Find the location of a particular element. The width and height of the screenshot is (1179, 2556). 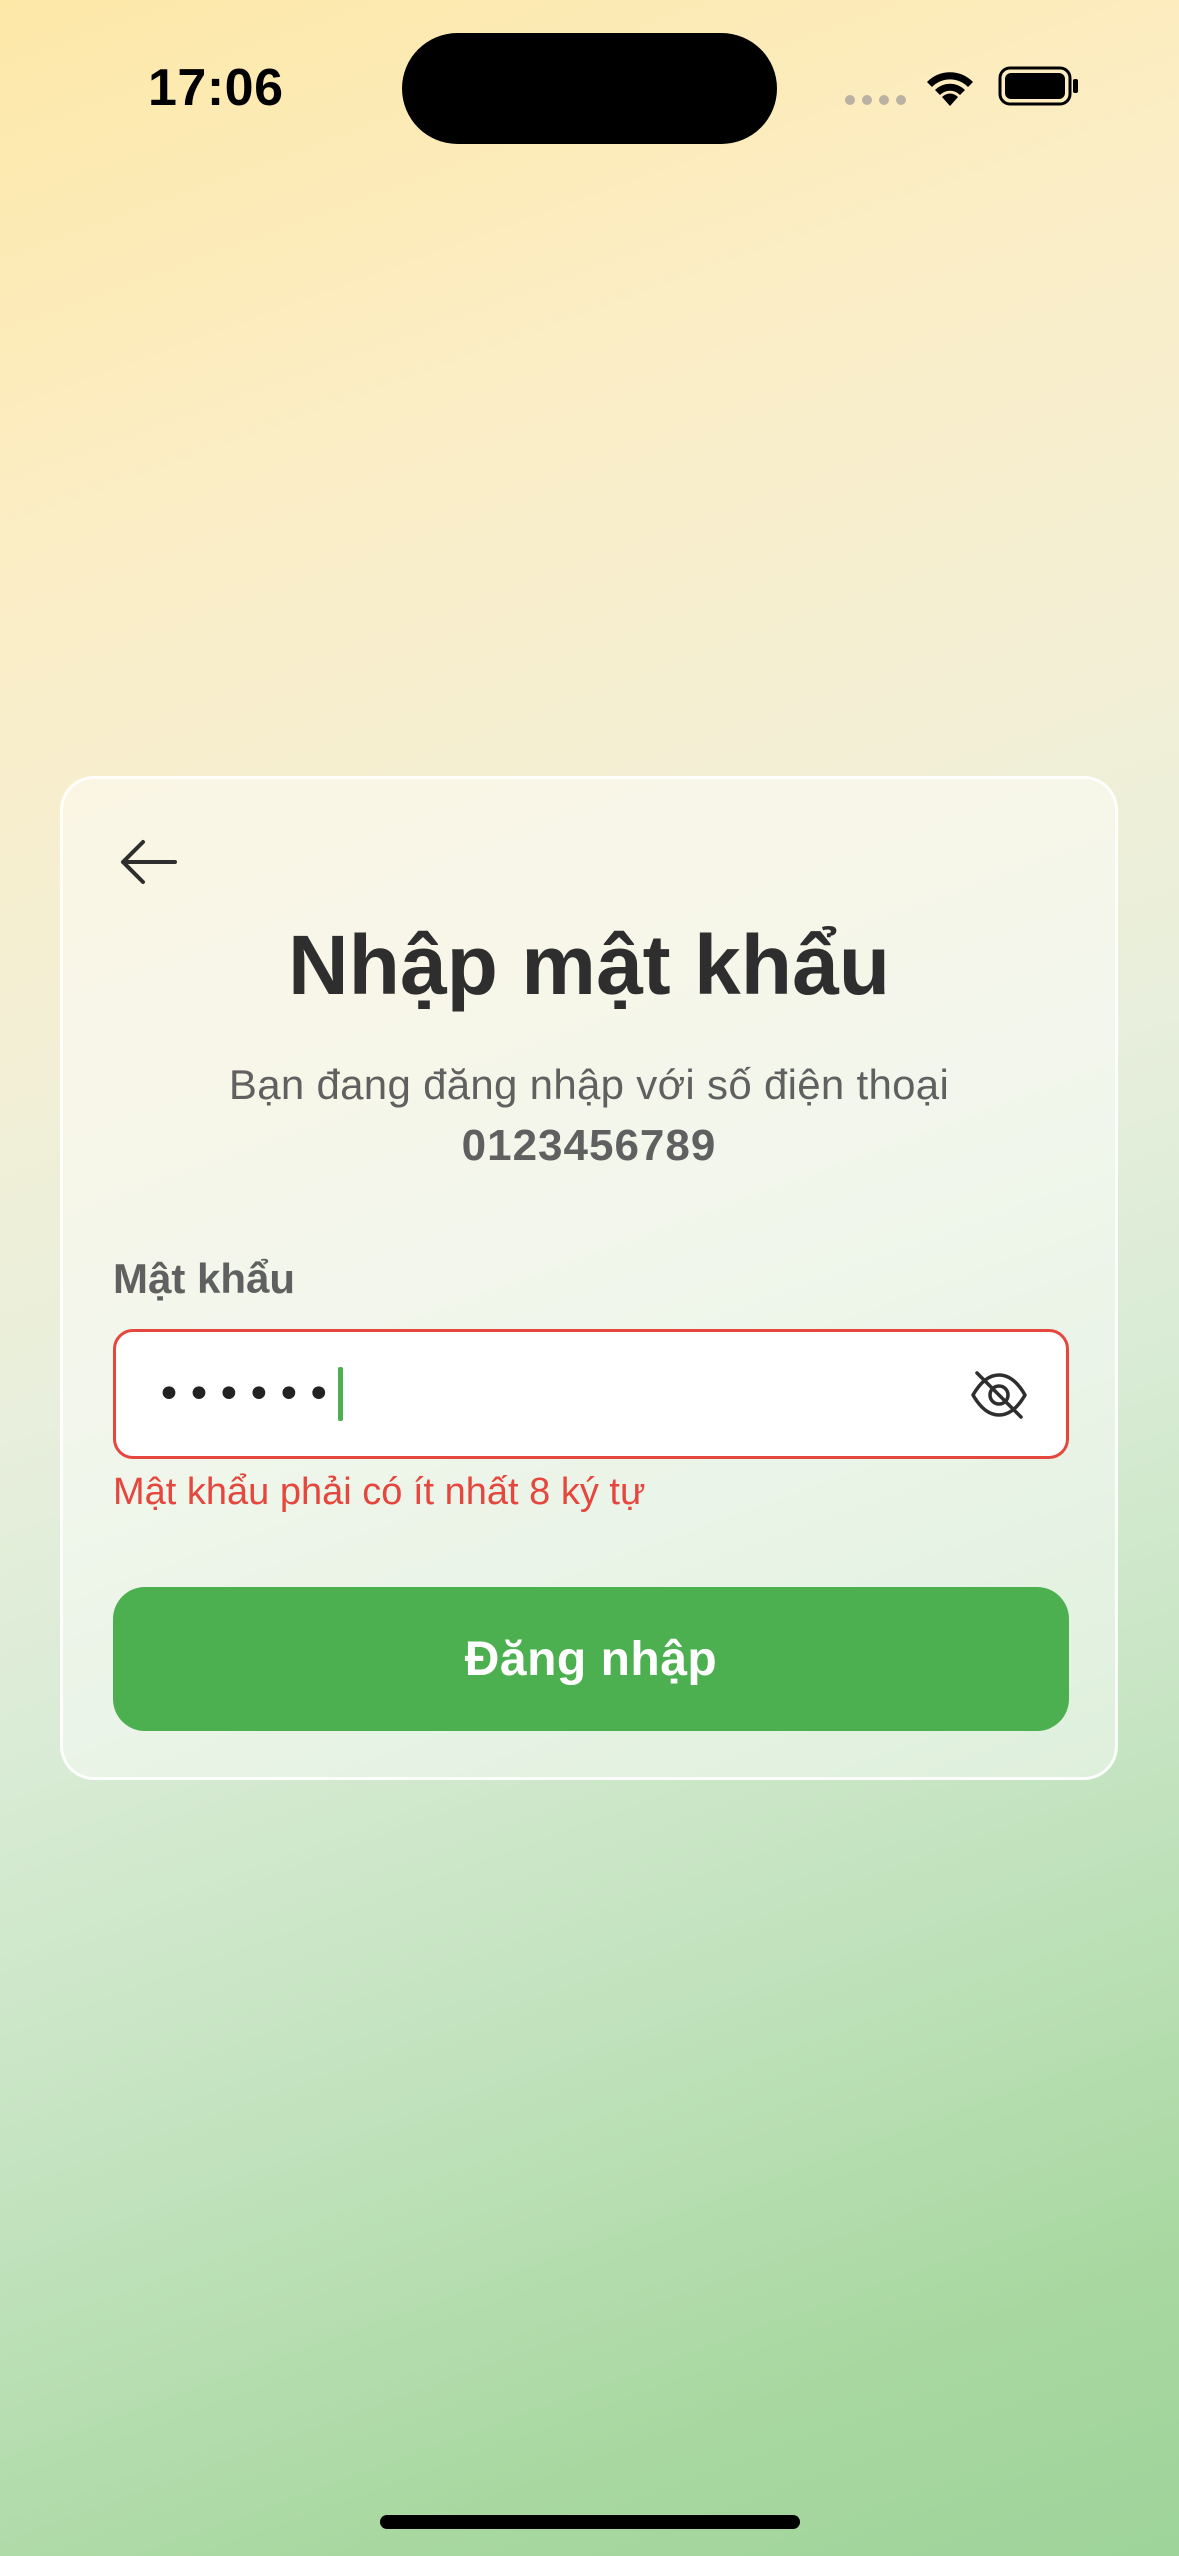

battery-icon is located at coordinates (1038, 86).